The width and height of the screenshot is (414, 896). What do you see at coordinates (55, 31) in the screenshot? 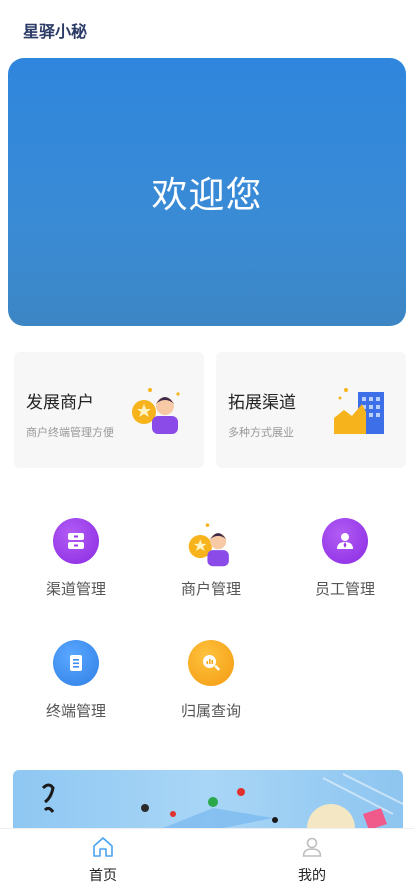
I see `app-title: 星驿小秘` at bounding box center [55, 31].